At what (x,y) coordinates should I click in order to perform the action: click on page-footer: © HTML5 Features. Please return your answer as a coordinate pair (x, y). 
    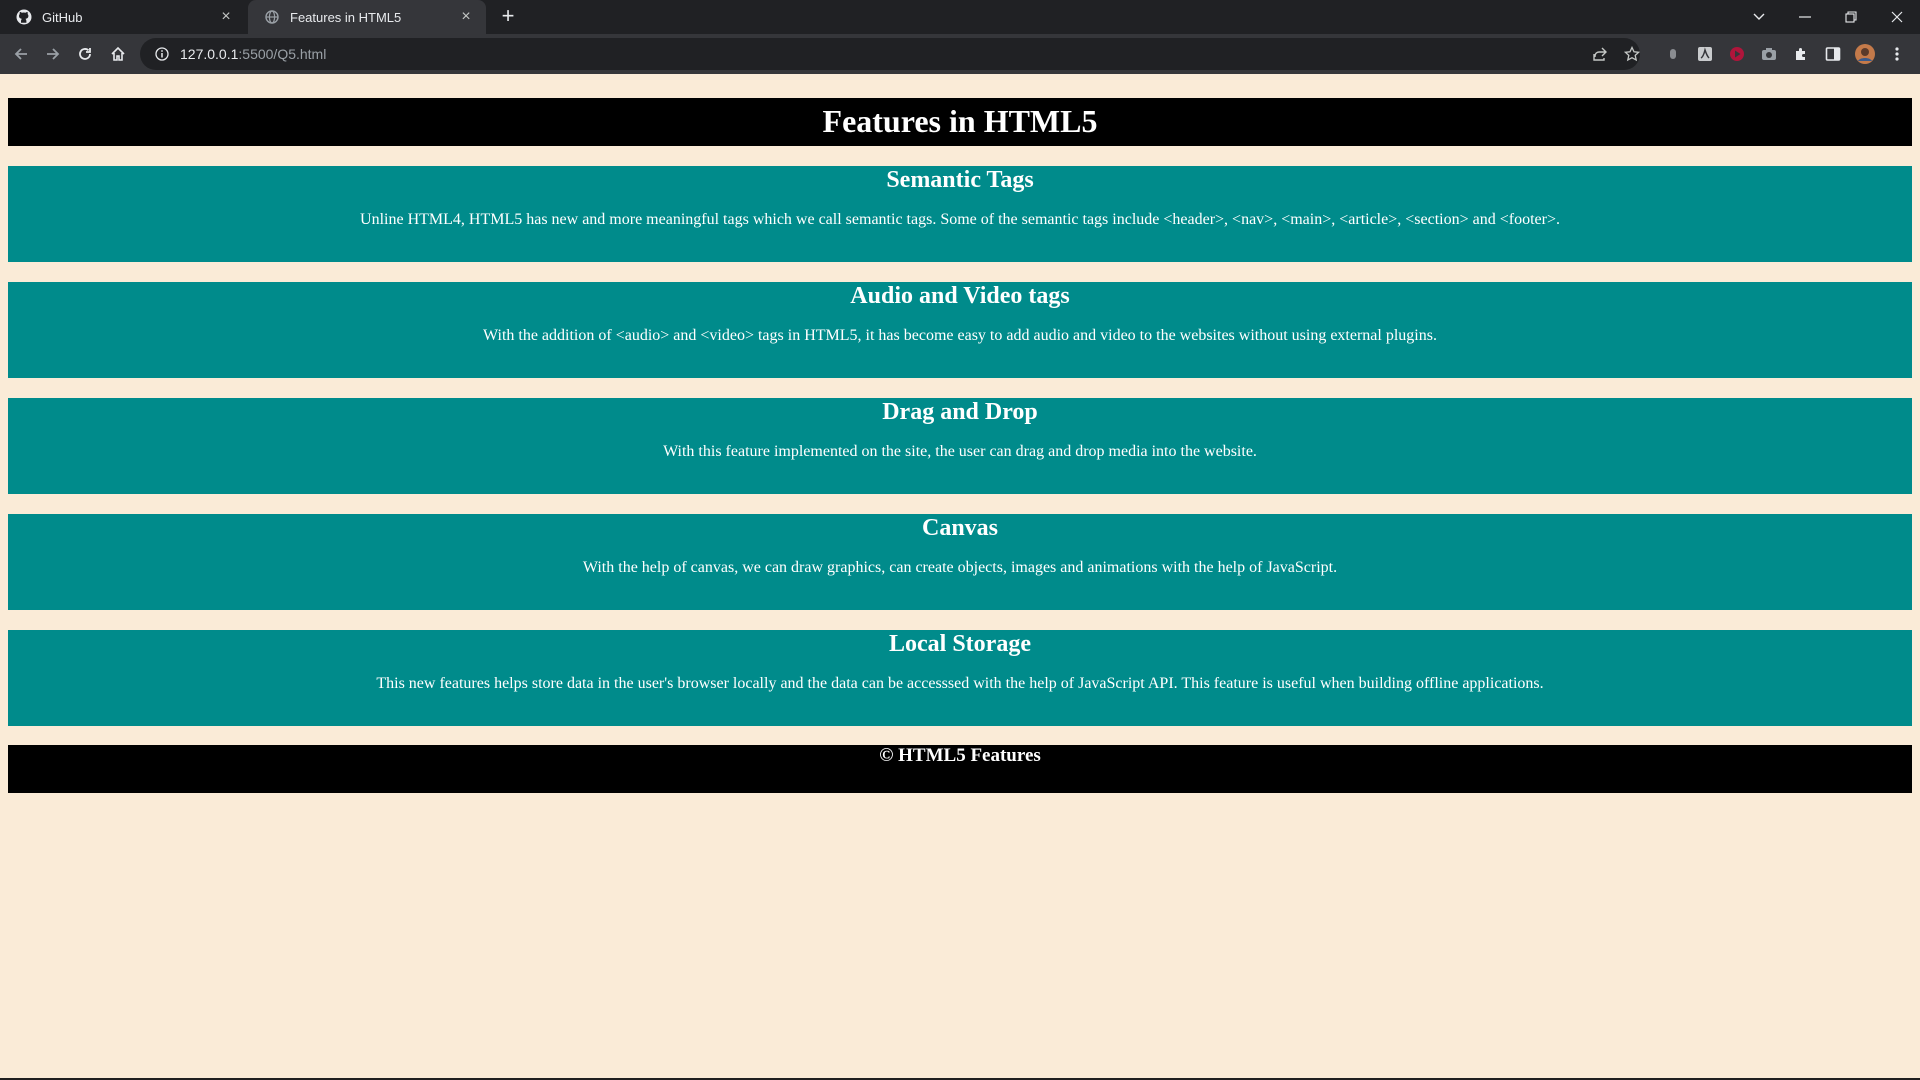
    Looking at the image, I should click on (960, 769).